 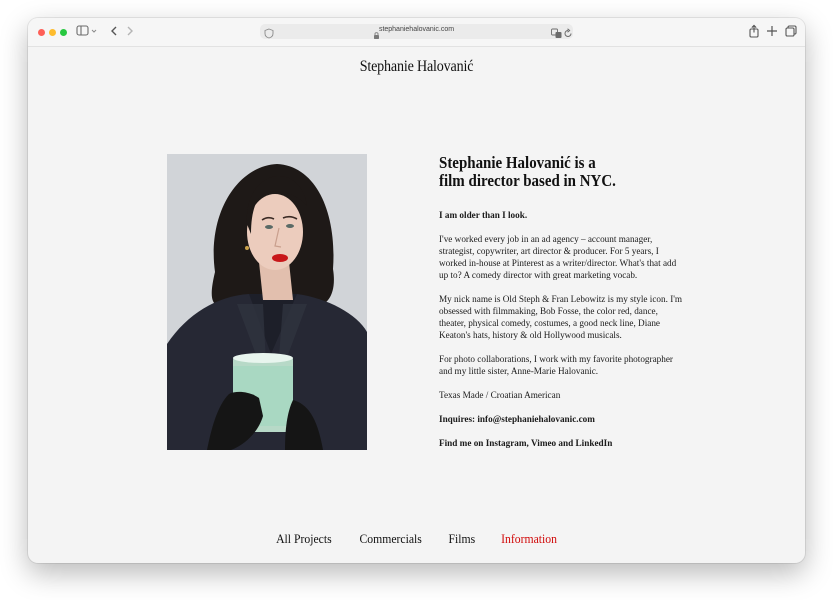 What do you see at coordinates (556, 35) in the screenshot?
I see `translate-icon` at bounding box center [556, 35].